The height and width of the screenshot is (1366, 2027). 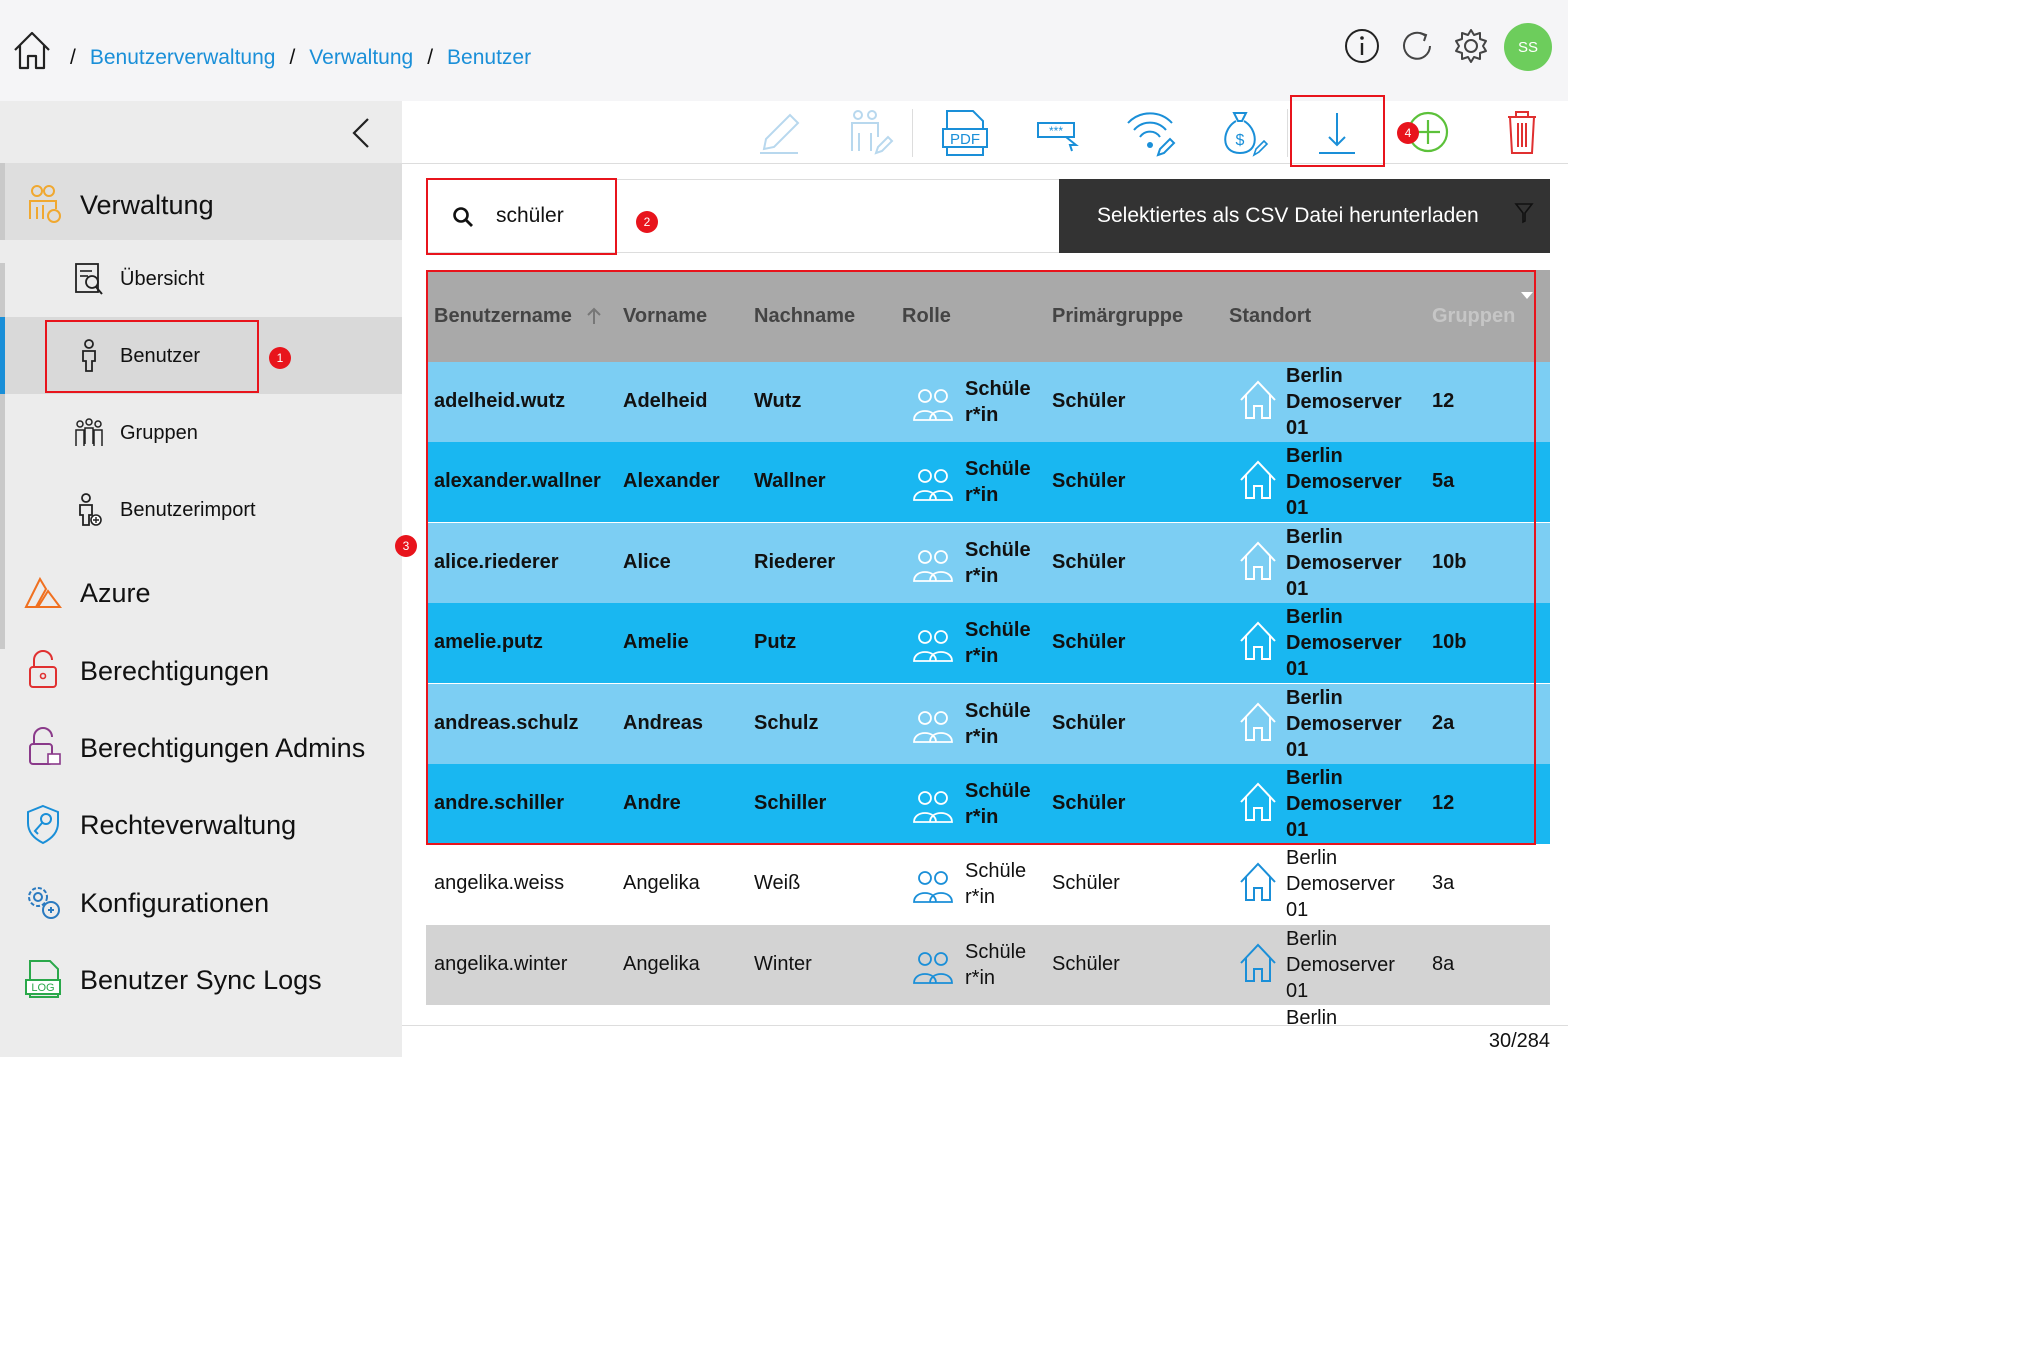 I want to click on sidebar-item-rechteverwaltung: Rechteverwaltung, so click(x=201, y=823).